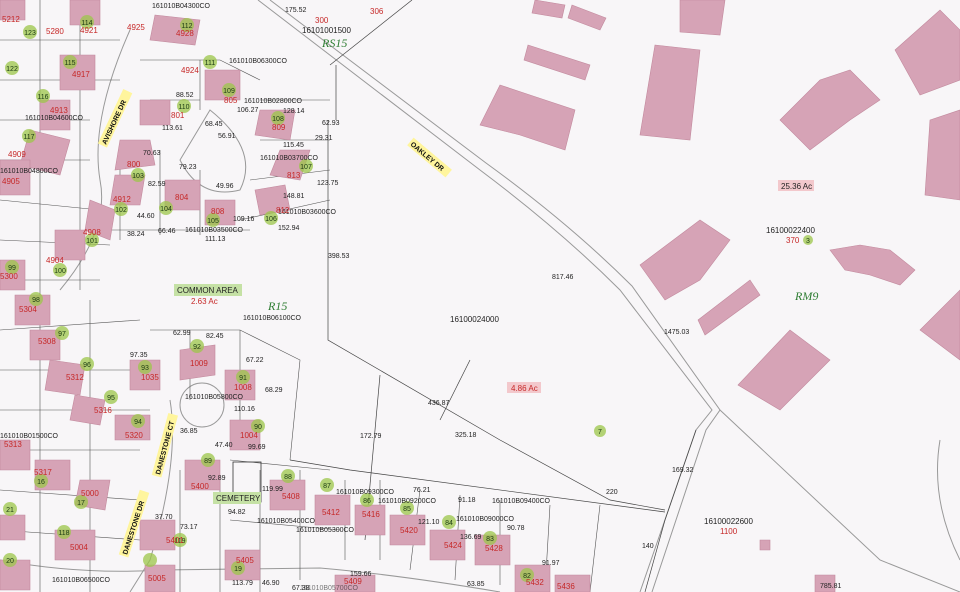 The image size is (960, 592). Describe the element at coordinates (449, 523) in the screenshot. I see `green-id-84: 84` at that location.